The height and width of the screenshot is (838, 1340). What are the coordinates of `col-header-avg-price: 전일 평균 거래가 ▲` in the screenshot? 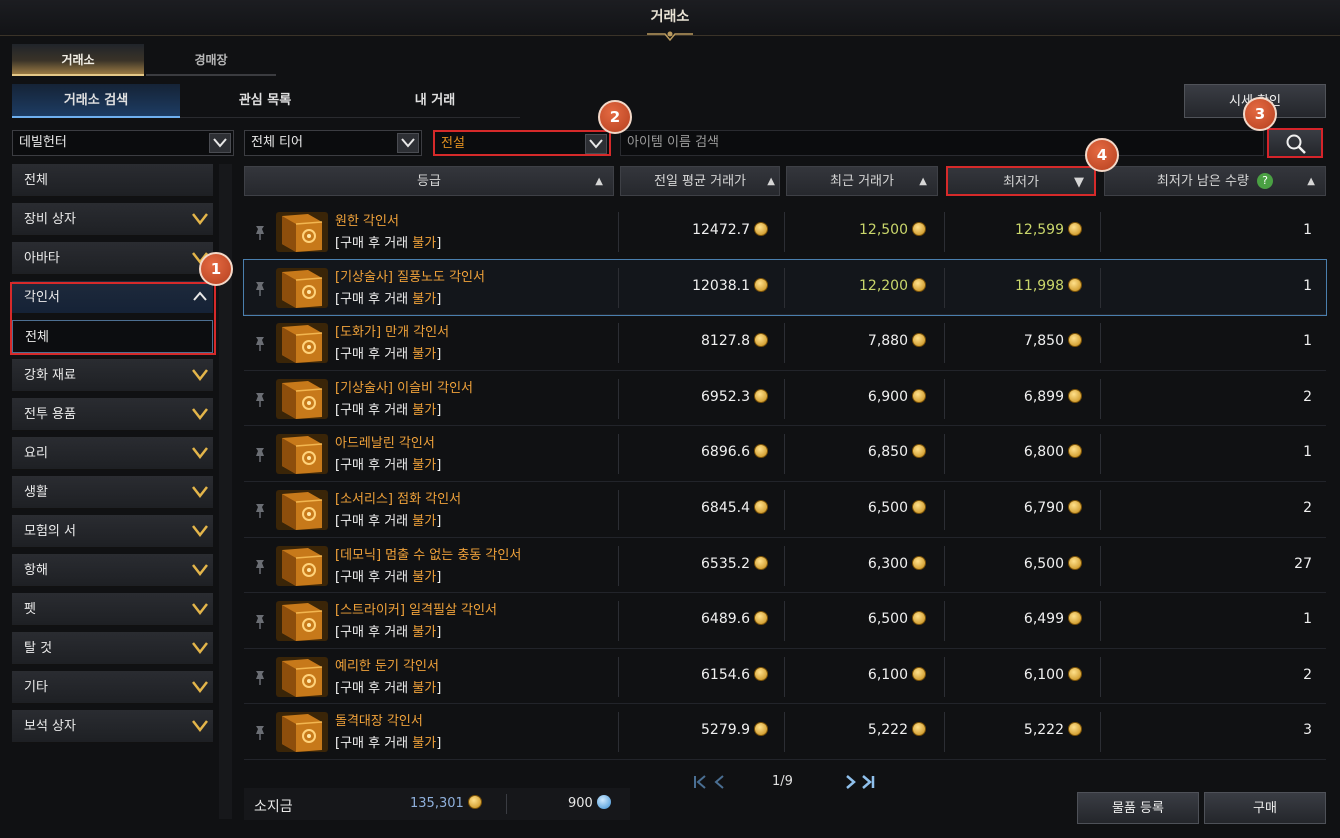 It's located at (700, 181).